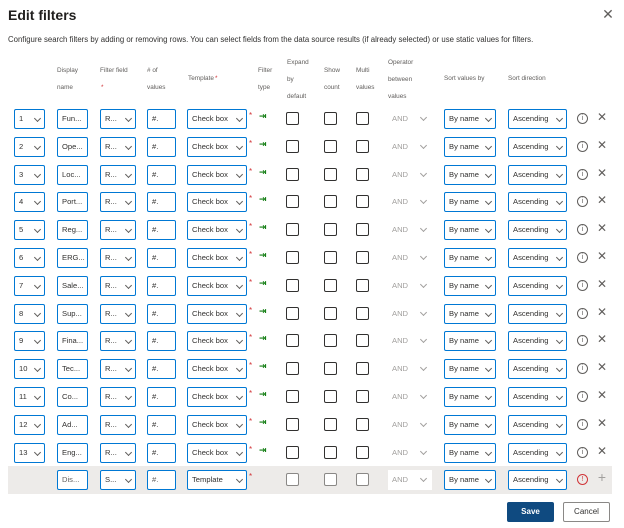 This screenshot has width=624, height=528. I want to click on save-button: Save, so click(530, 512).